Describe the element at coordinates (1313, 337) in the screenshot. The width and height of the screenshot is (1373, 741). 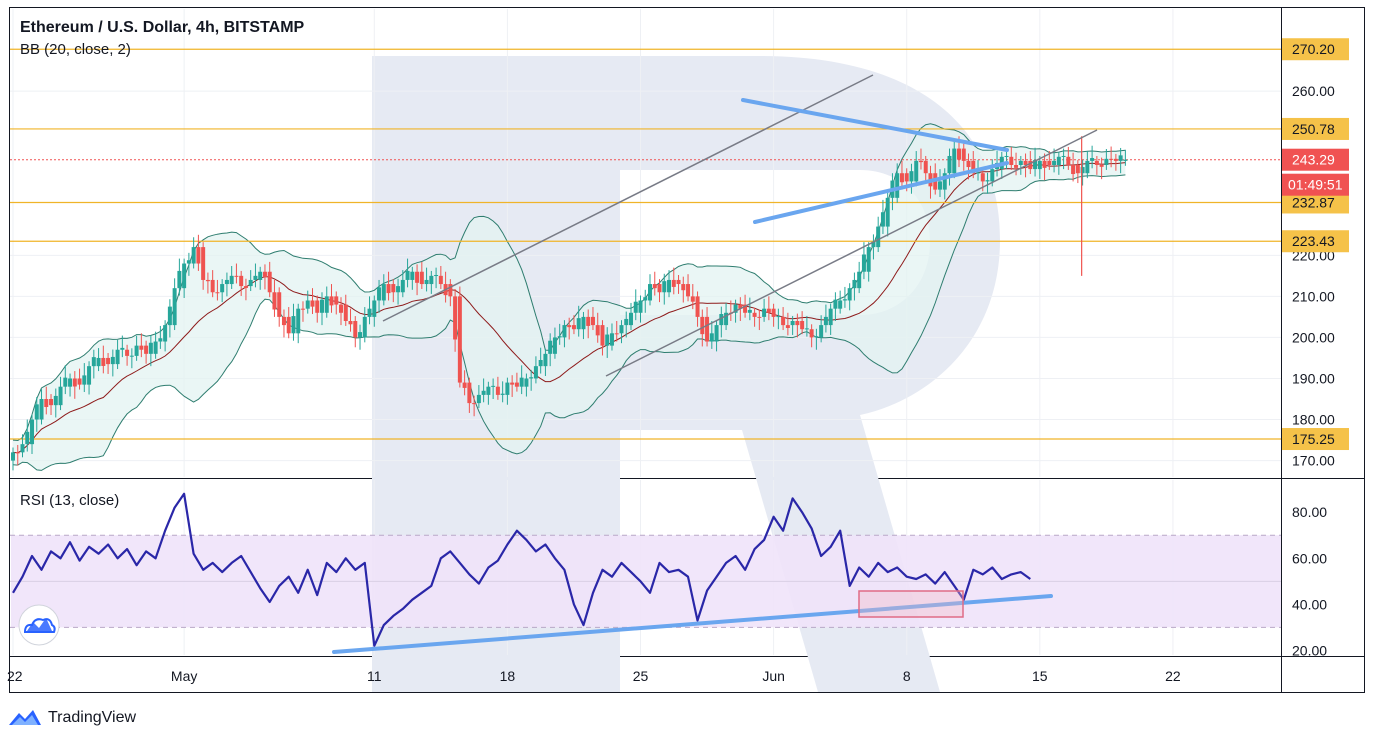
I see `price-tick-label: 200.00` at that location.